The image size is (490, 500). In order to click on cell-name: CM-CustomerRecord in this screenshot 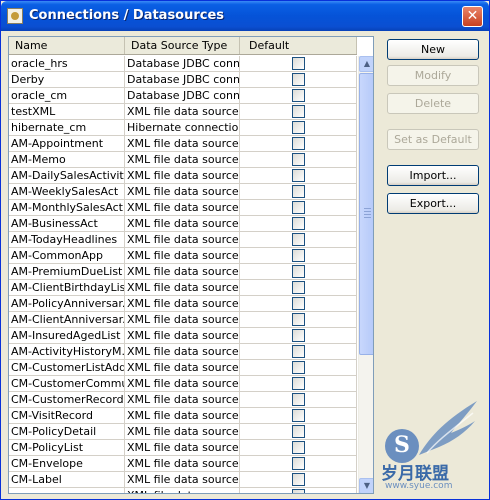, I will do `click(68, 399)`.